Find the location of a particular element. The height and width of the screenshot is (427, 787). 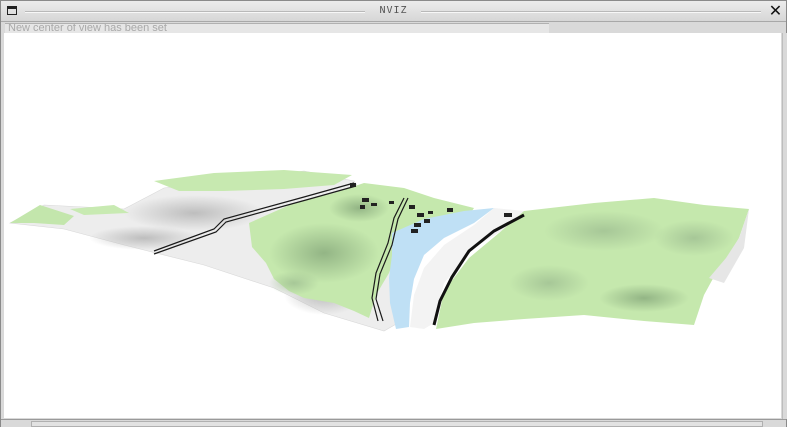

title-bar-rule-right is located at coordinates (591, 12).